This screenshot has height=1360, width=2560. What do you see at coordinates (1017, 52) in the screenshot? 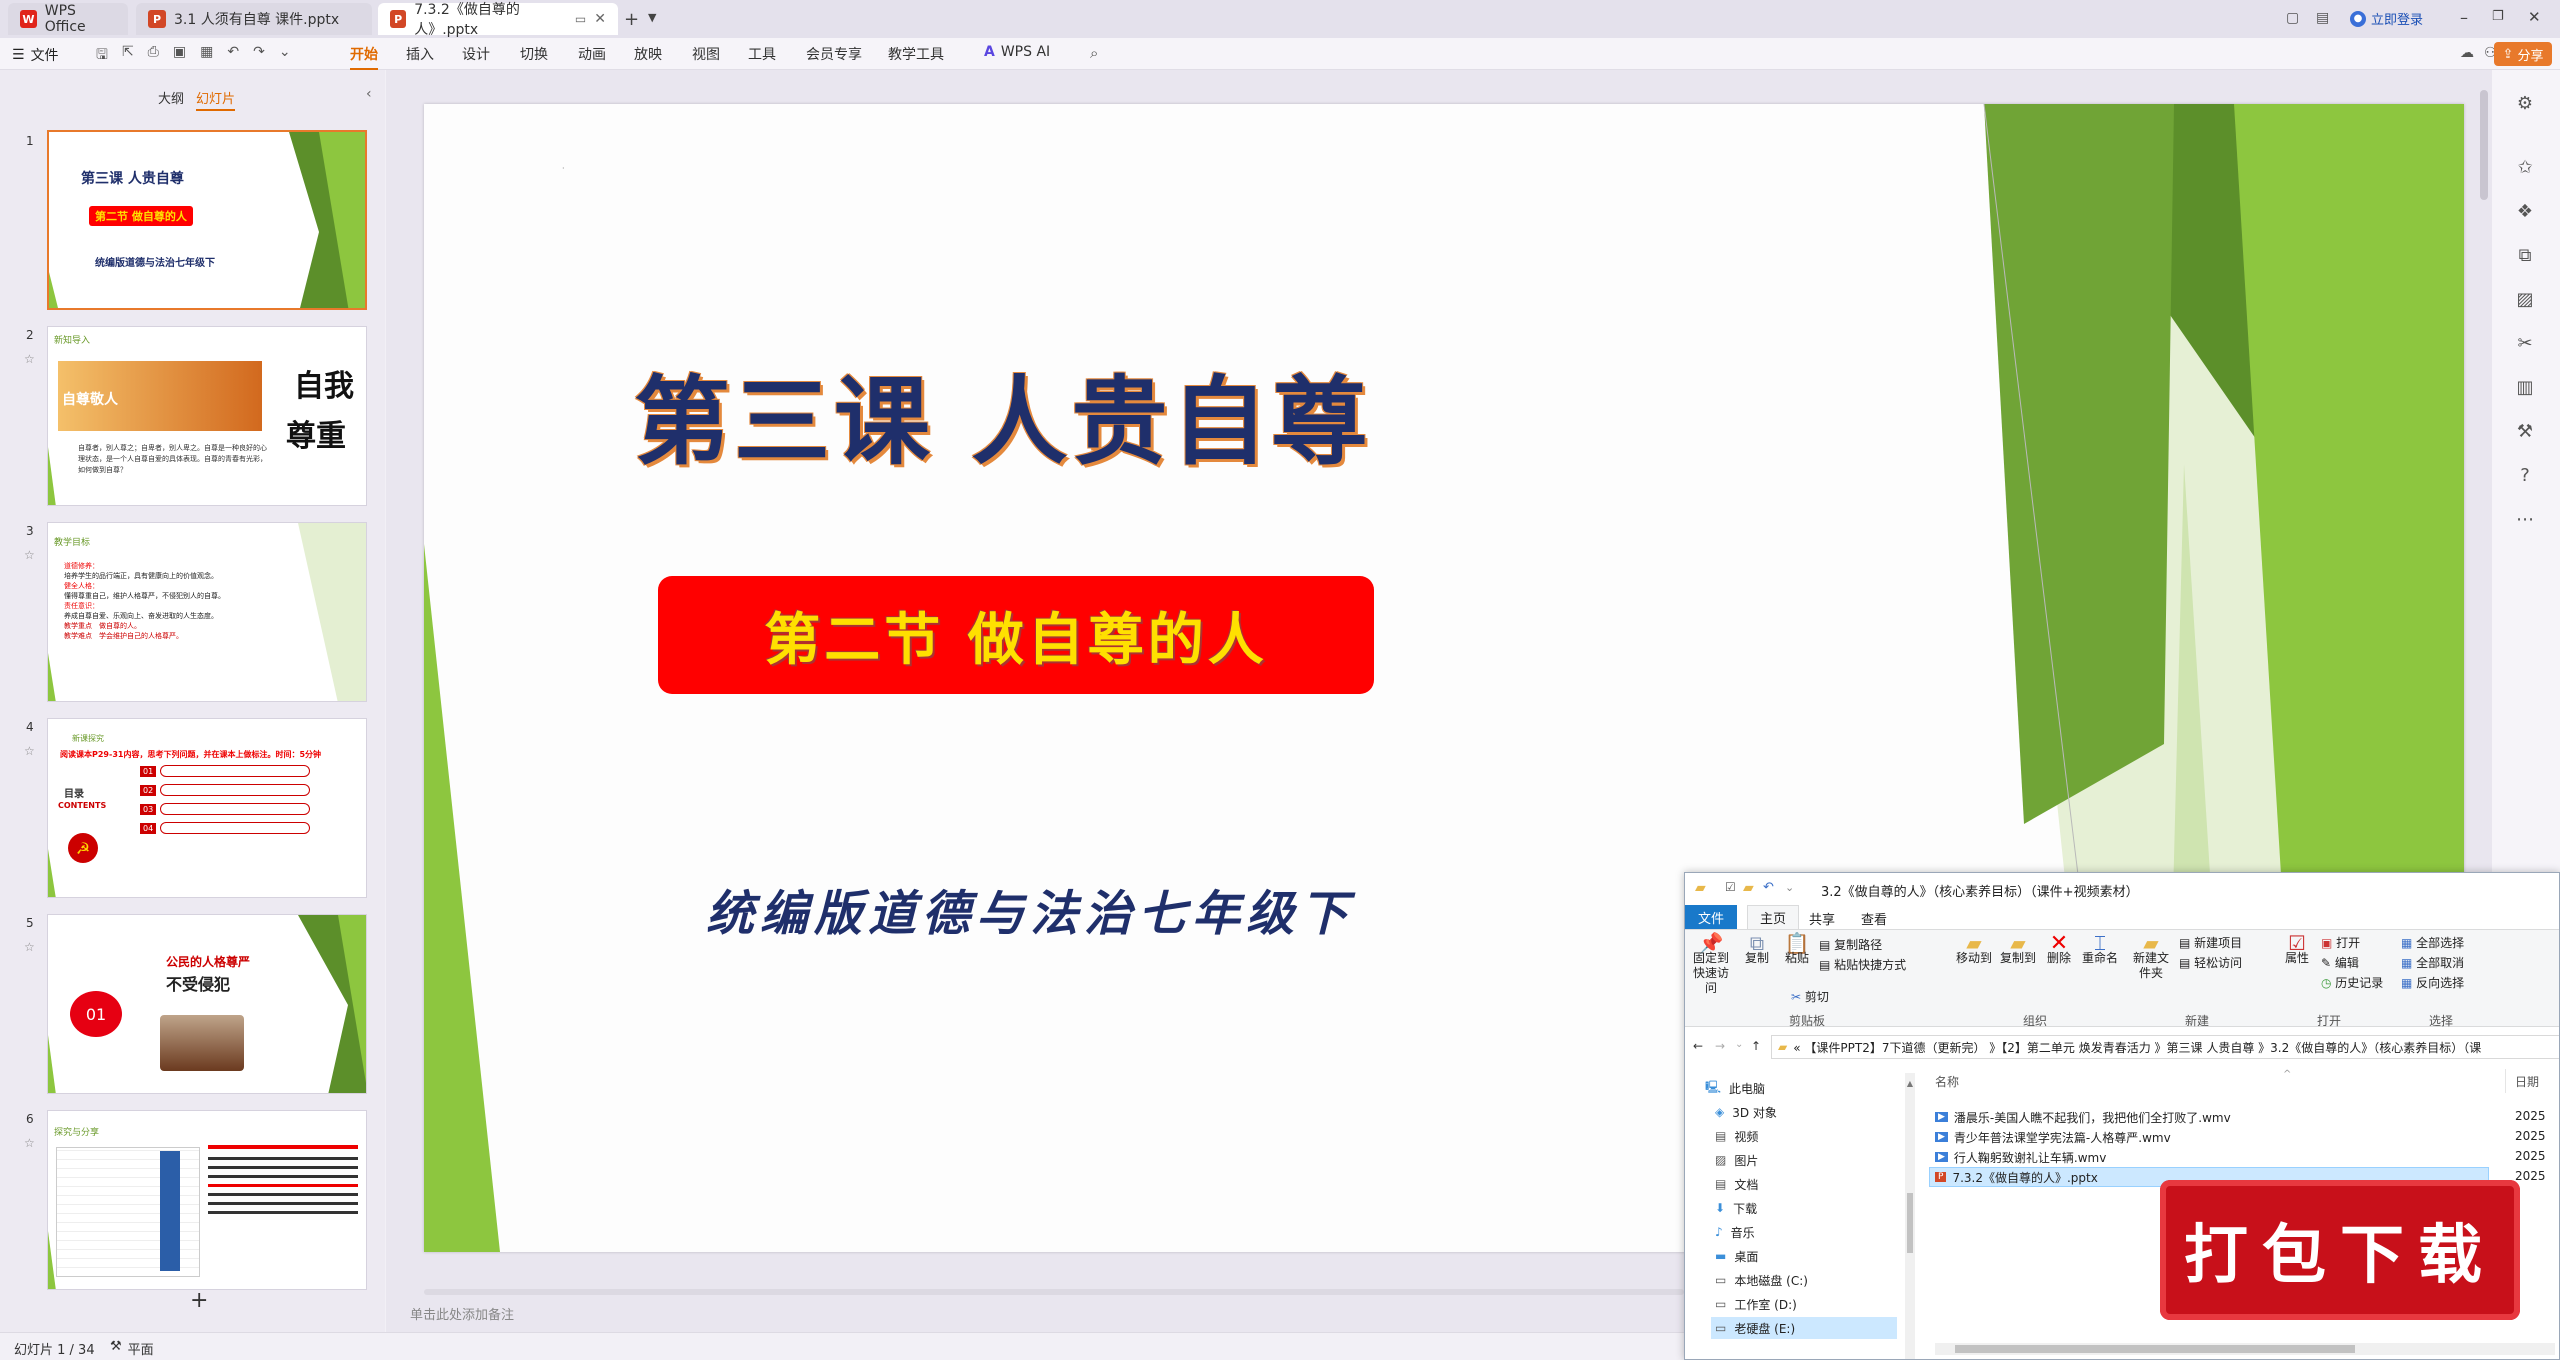
I see `wps-ai-button: A WPS AI` at bounding box center [1017, 52].